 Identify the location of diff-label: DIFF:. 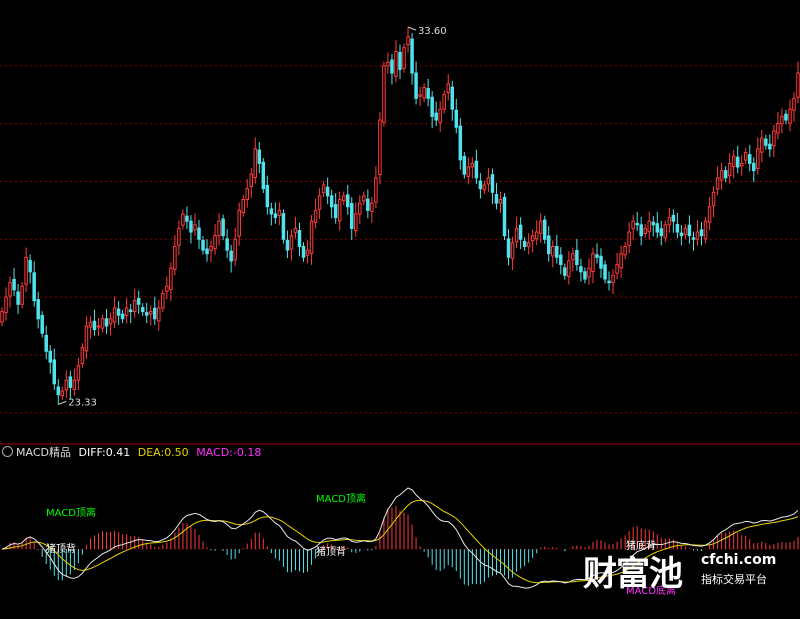
(92, 452).